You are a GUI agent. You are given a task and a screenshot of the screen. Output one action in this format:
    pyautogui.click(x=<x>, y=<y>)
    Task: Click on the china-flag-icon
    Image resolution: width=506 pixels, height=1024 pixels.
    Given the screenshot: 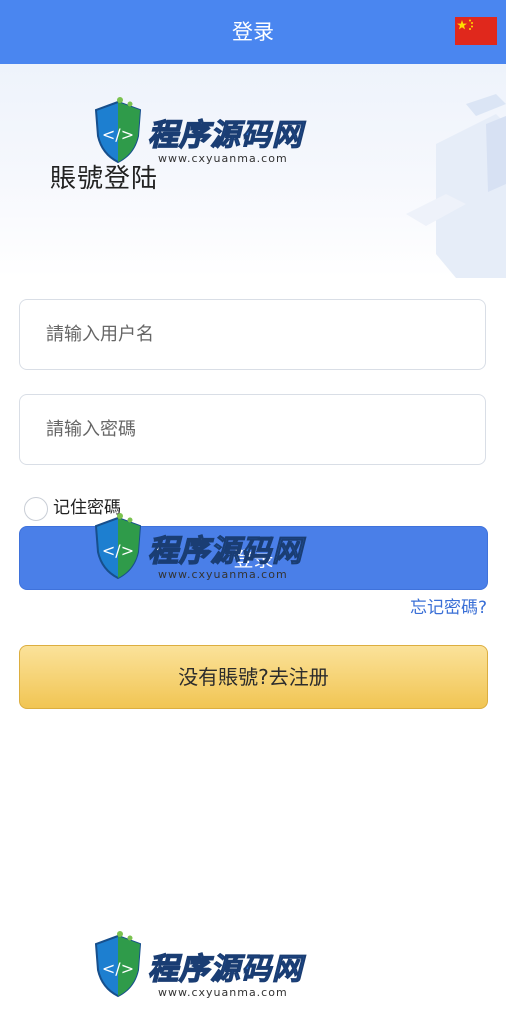 What is the action you would take?
    pyautogui.click(x=476, y=31)
    